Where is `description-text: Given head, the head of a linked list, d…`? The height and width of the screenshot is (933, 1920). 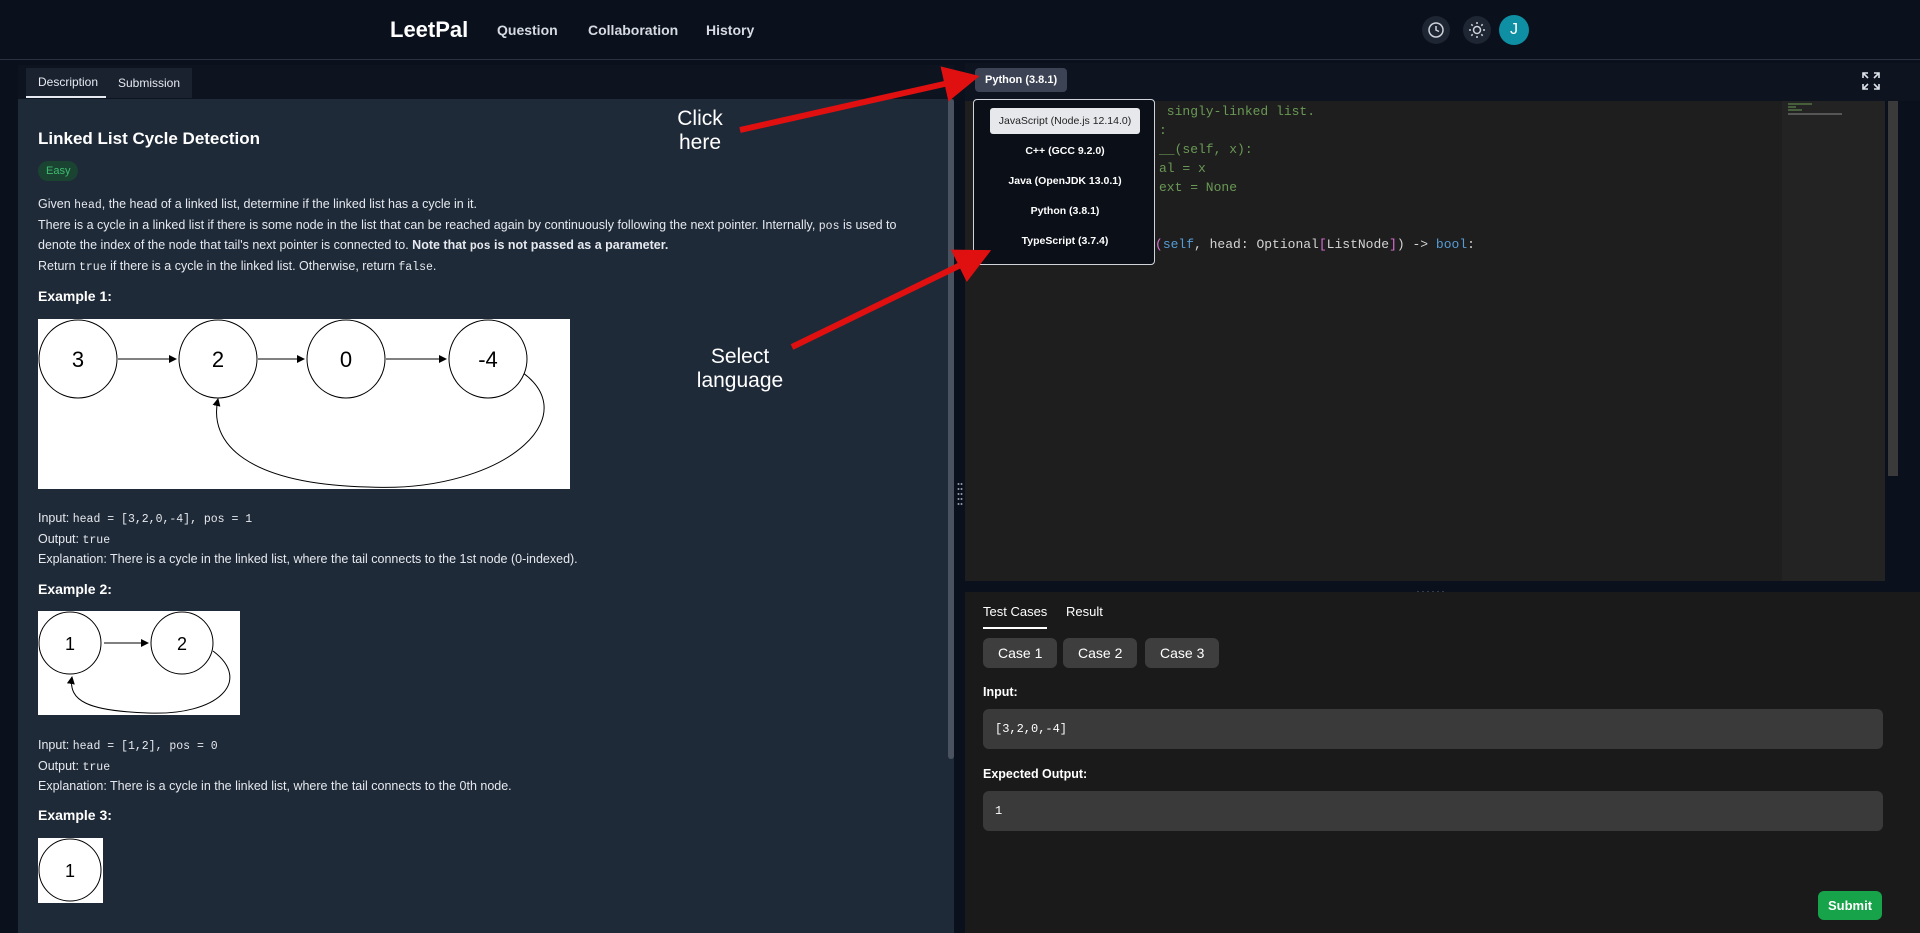
description-text: Given head, the head of a linked list, d… is located at coordinates (467, 235).